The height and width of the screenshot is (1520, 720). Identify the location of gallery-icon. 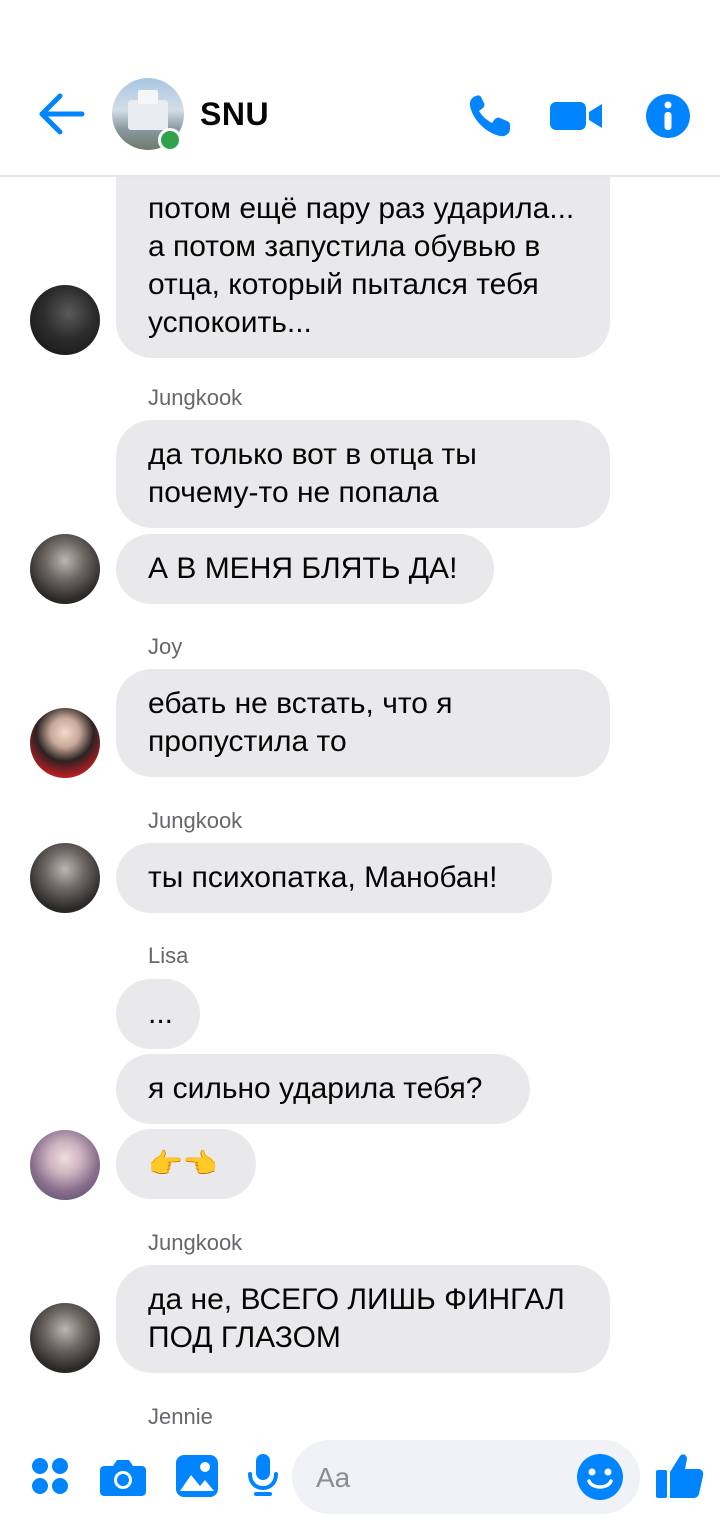
(197, 1476).